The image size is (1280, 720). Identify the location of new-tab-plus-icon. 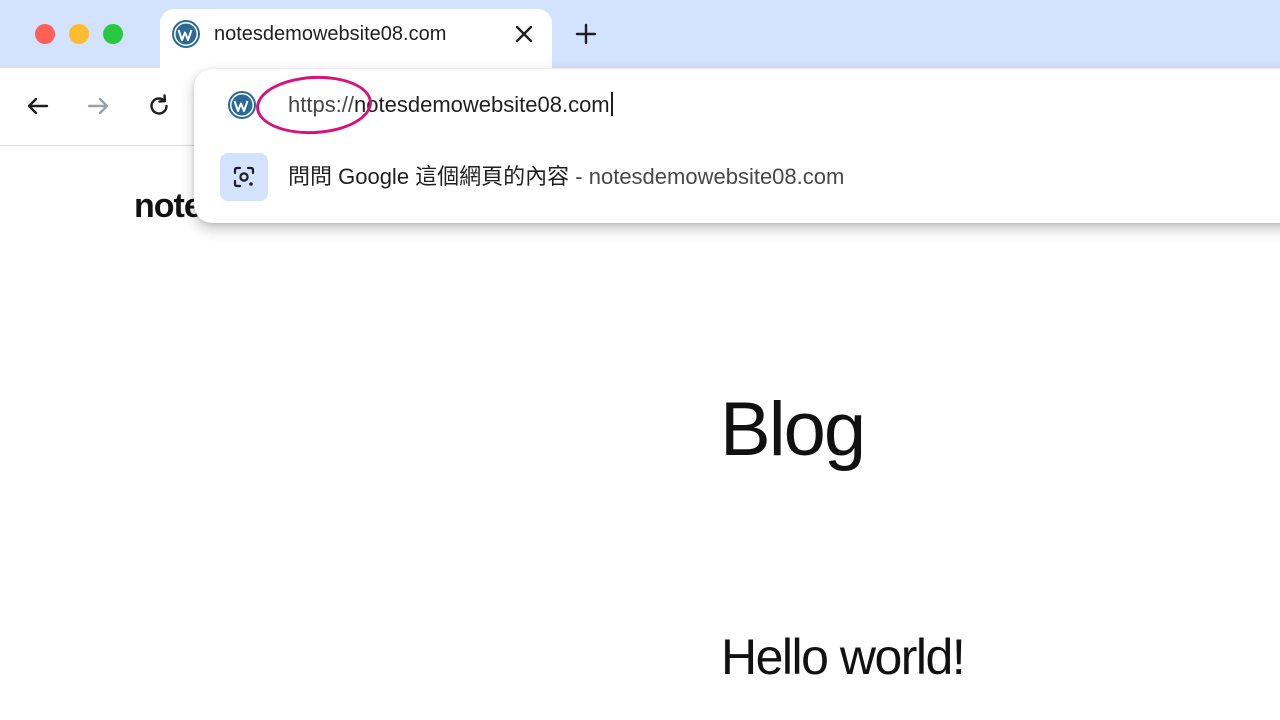
(586, 34).